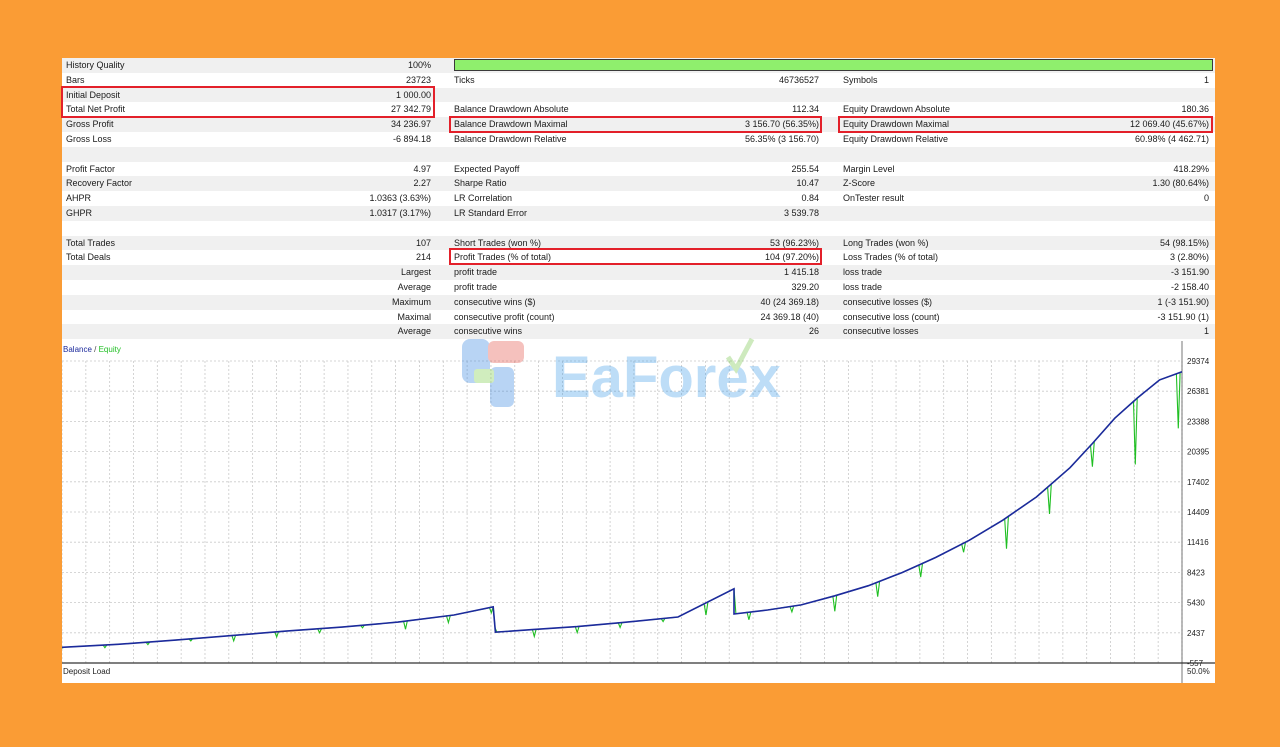  Describe the element at coordinates (1180, 183) in the screenshot. I see `stat-value: 1.30 (80.64%)` at that location.